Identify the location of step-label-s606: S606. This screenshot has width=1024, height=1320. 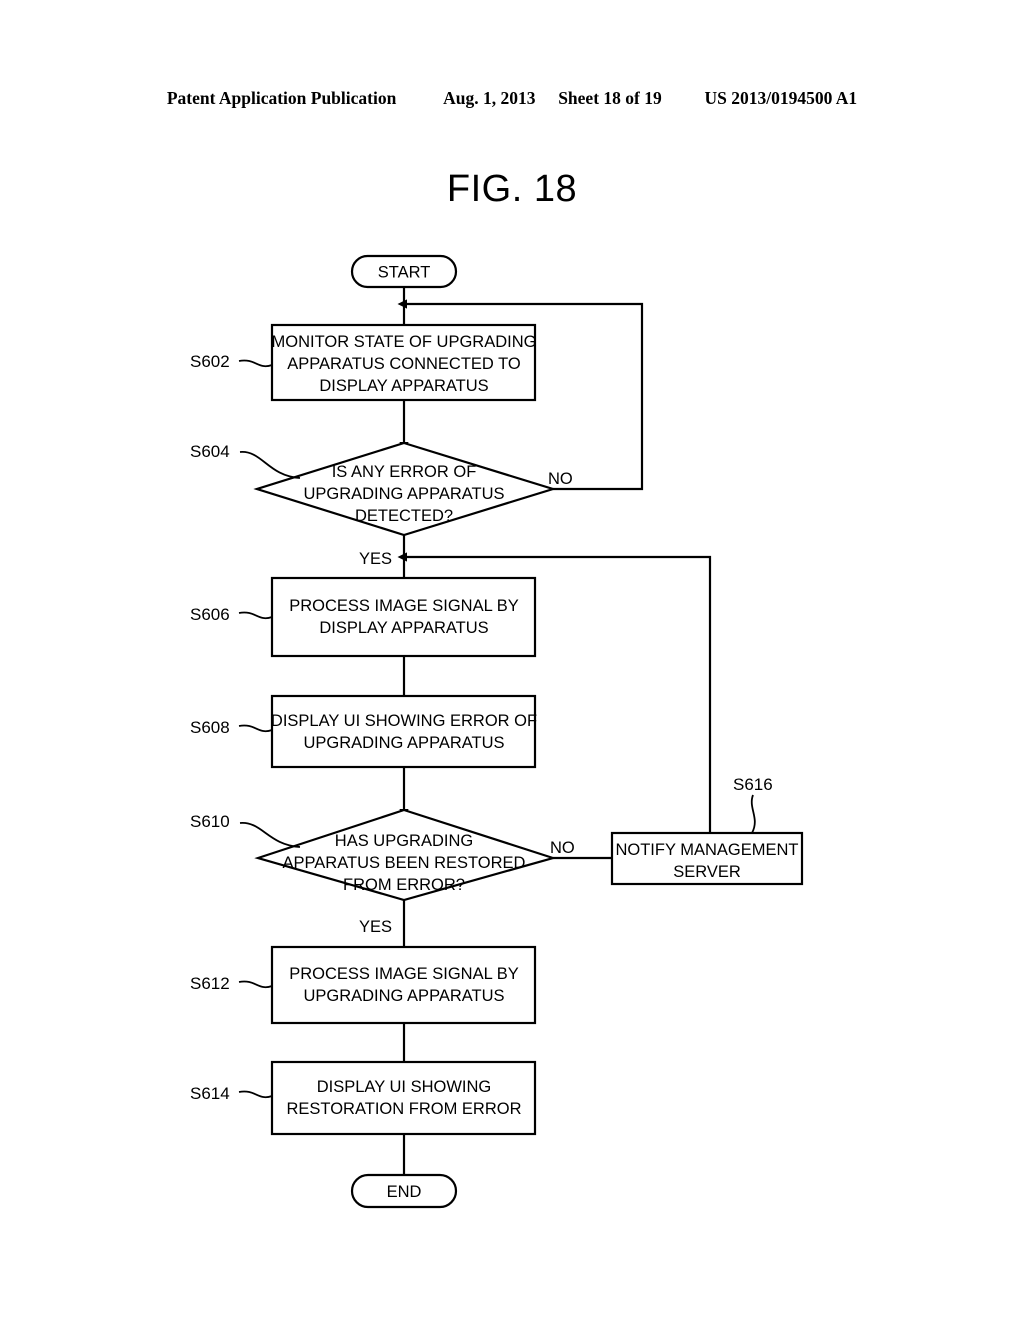
(210, 614).